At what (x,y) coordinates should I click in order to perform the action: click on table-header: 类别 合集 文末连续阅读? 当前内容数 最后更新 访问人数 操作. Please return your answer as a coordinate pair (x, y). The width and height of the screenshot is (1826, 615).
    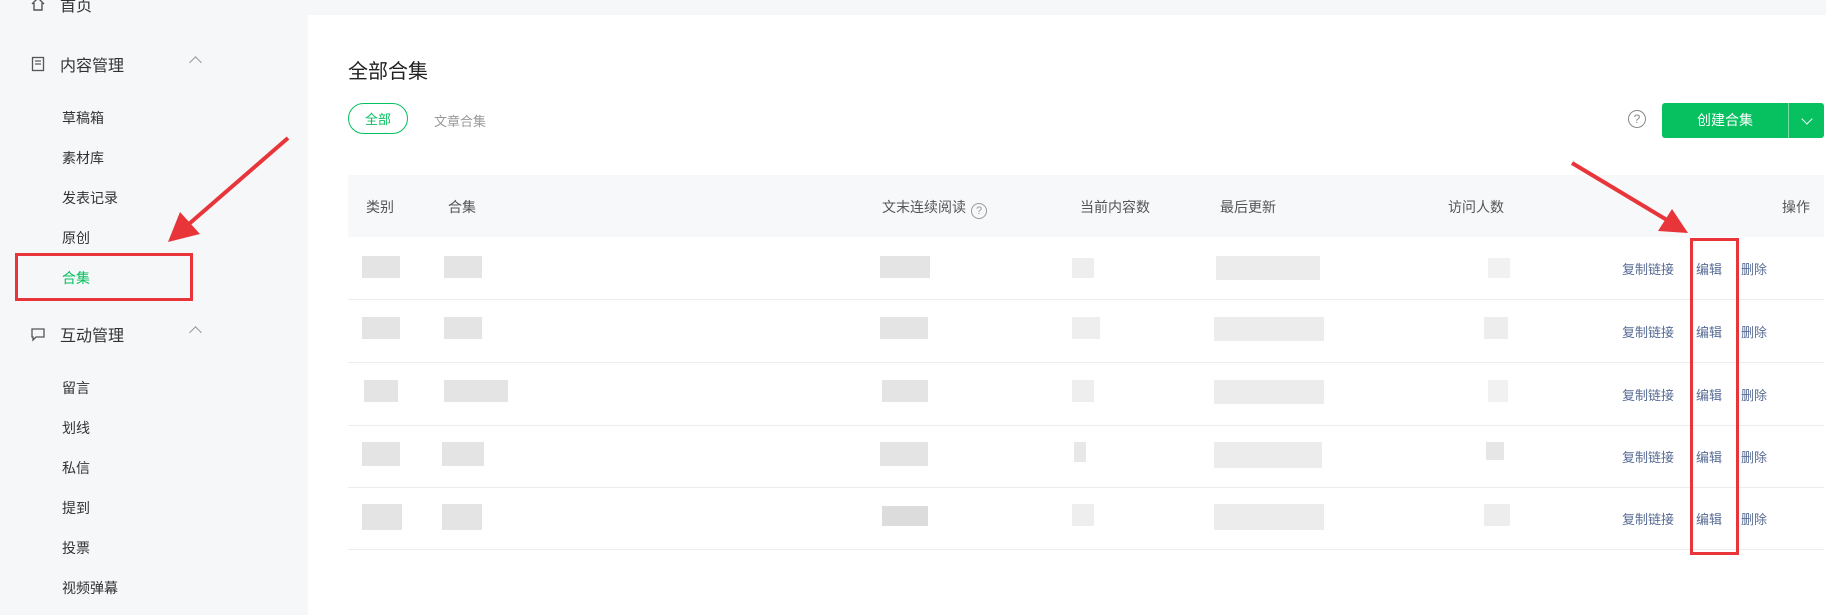
    Looking at the image, I should click on (1086, 206).